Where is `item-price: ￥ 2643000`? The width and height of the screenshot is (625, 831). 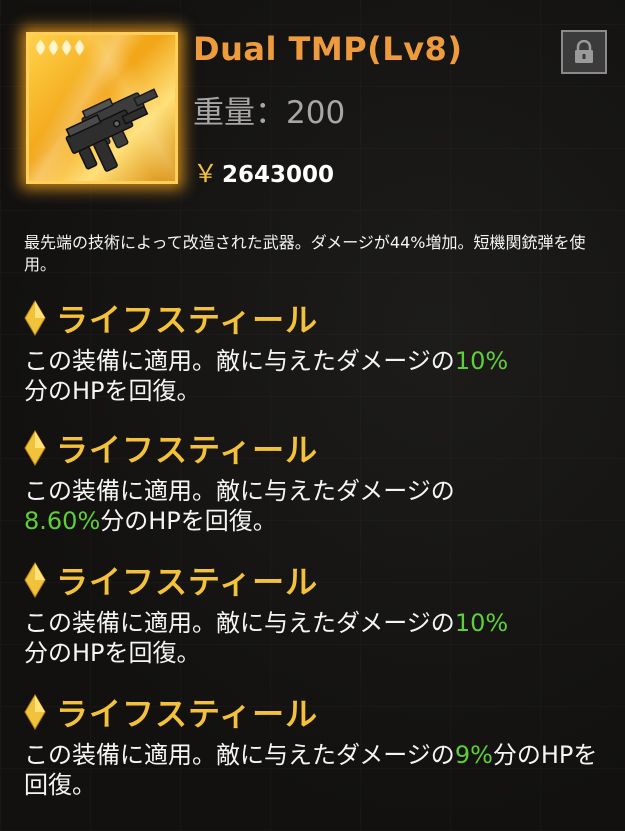
item-price: ￥ 2643000 is located at coordinates (263, 172).